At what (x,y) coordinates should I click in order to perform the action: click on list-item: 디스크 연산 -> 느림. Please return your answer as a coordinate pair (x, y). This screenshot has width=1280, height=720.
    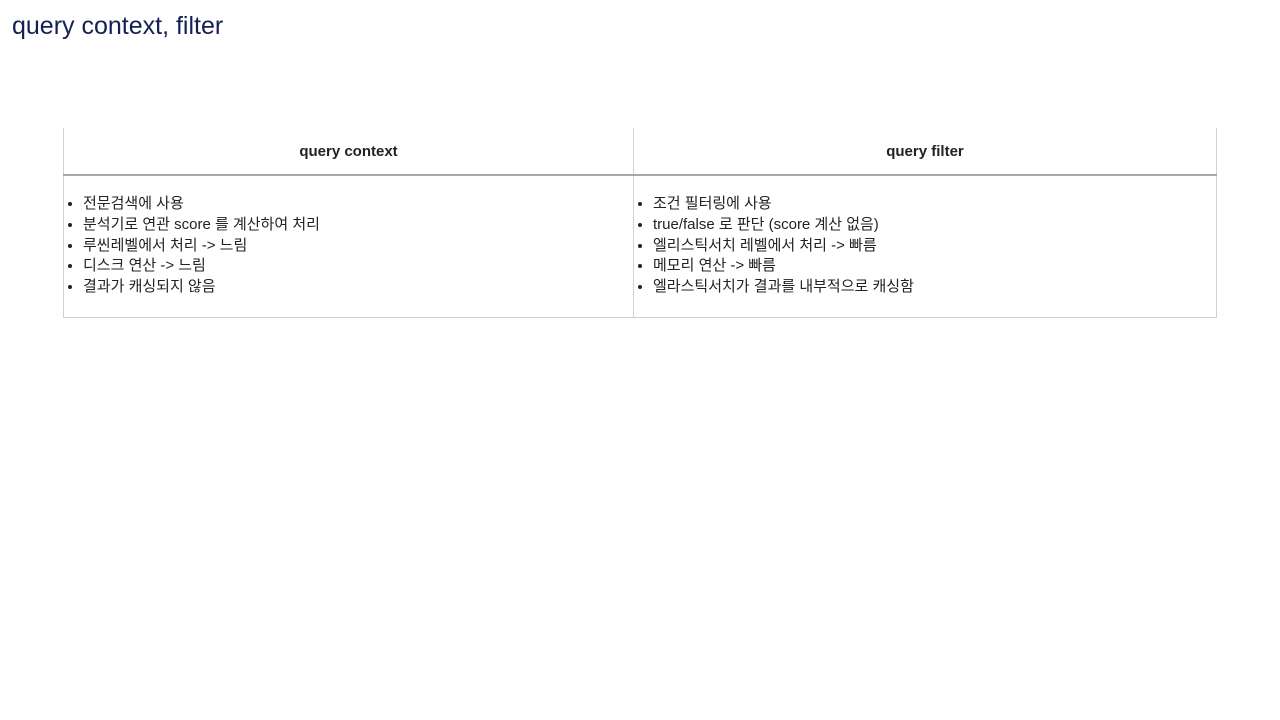
    Looking at the image, I should click on (358, 266).